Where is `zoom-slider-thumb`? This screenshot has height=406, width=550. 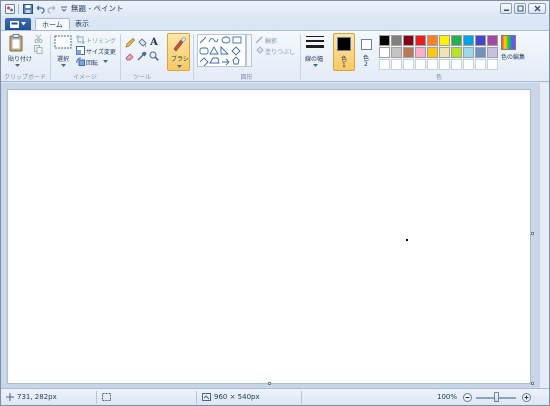 zoom-slider-thumb is located at coordinates (496, 397).